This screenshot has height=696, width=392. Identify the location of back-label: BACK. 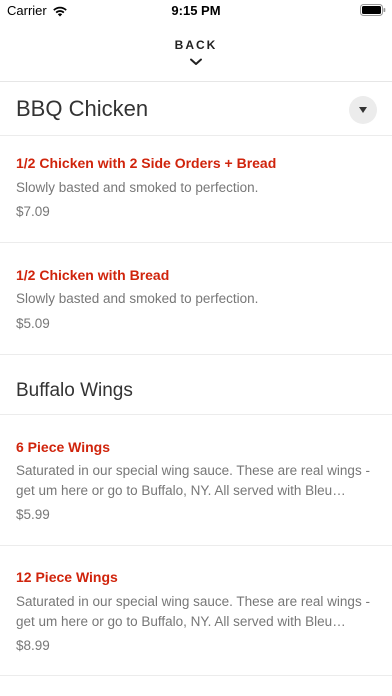
(196, 45).